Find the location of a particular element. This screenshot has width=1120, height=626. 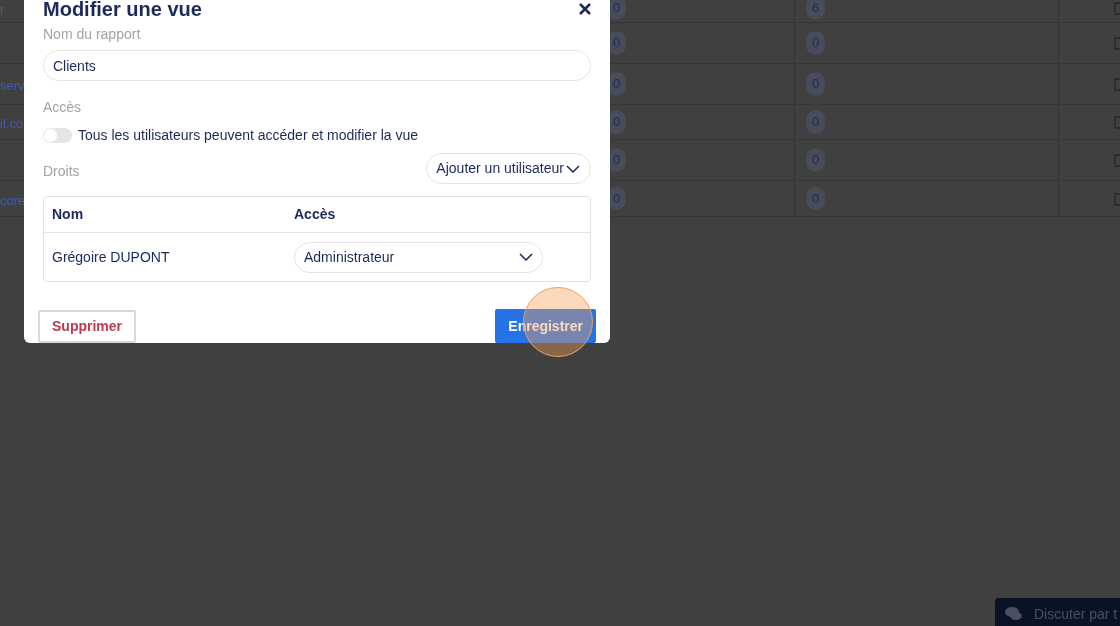

chat-bubbles-icon is located at coordinates (1013, 614).